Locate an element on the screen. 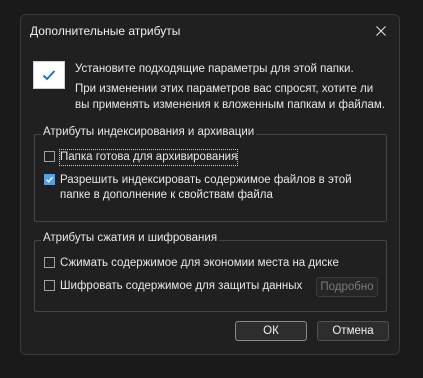  indexing-group-legend: Атрибуты индексирования и архивации is located at coordinates (149, 132).